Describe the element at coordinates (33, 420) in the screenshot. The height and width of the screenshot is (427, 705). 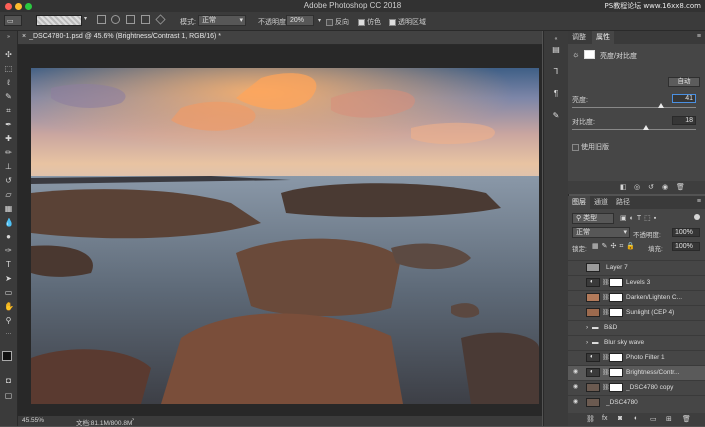
I see `zoom-level: 45.55%` at that location.